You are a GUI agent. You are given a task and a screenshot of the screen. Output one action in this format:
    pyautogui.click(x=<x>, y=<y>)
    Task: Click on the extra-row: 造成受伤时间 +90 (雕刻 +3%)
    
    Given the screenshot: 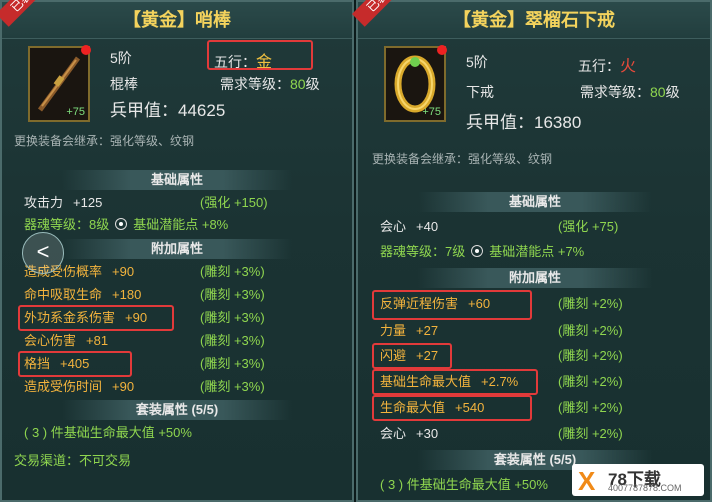 What is the action you would take?
    pyautogui.click(x=184, y=387)
    